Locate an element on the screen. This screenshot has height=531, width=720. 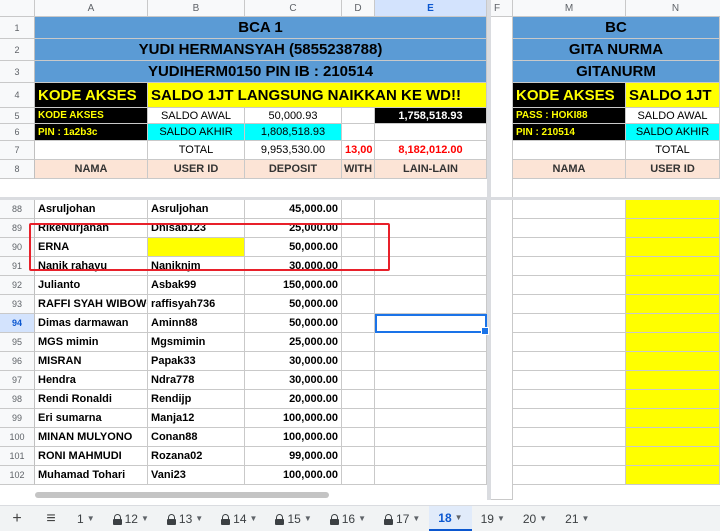
row-header: 92 is located at coordinates (17, 285).